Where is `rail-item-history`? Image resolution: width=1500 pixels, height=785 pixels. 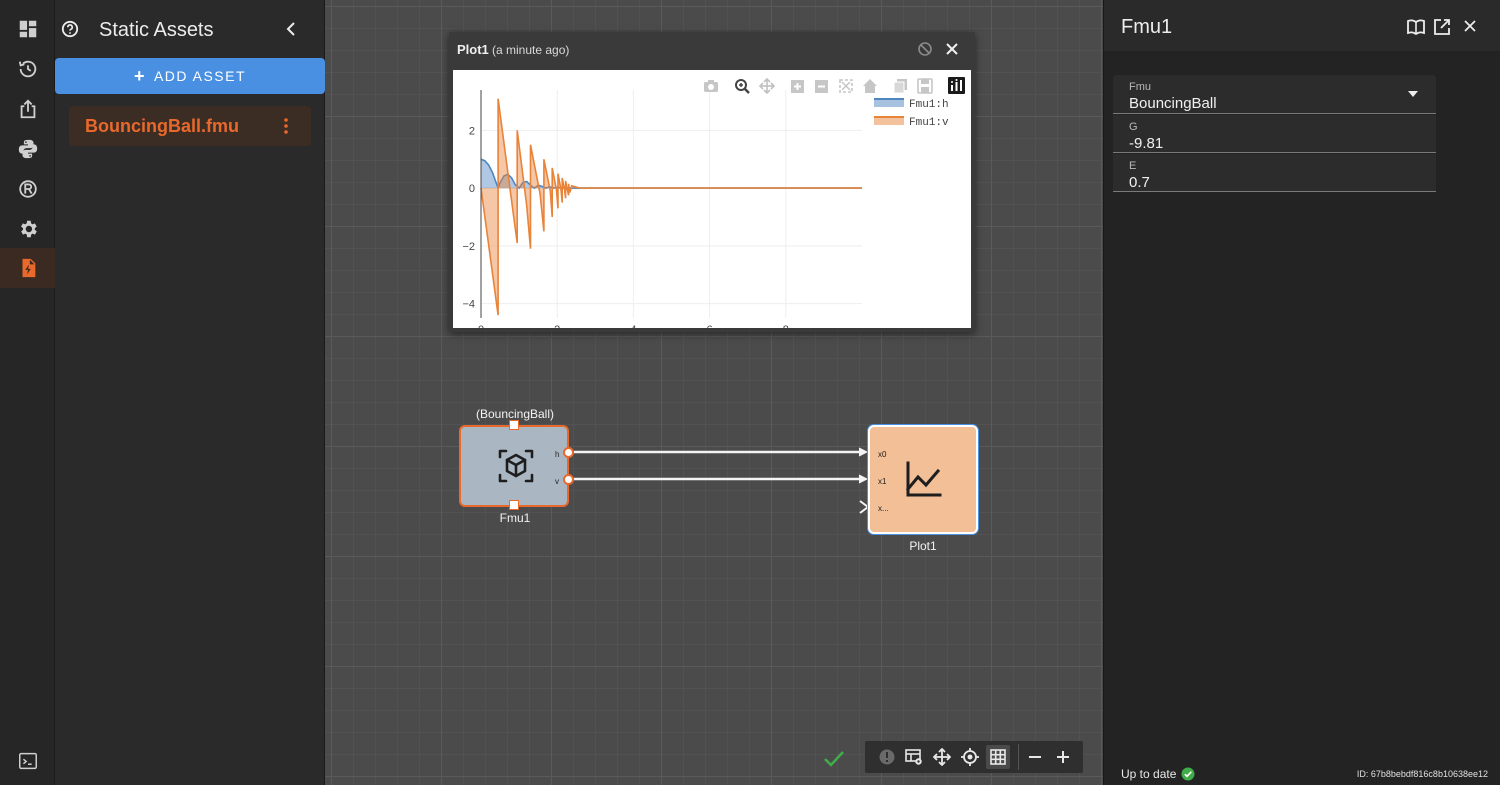
rail-item-history is located at coordinates (27, 69).